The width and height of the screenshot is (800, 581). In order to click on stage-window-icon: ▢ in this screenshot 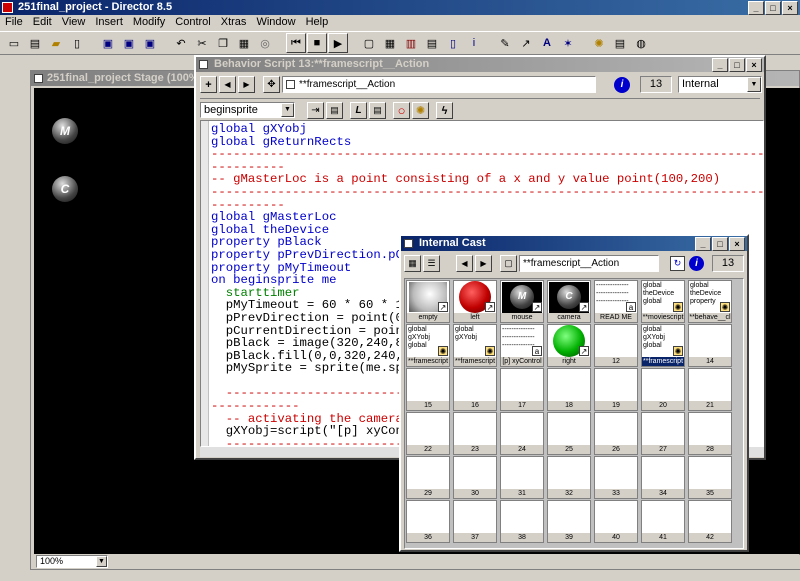, I will do `click(369, 43)`.